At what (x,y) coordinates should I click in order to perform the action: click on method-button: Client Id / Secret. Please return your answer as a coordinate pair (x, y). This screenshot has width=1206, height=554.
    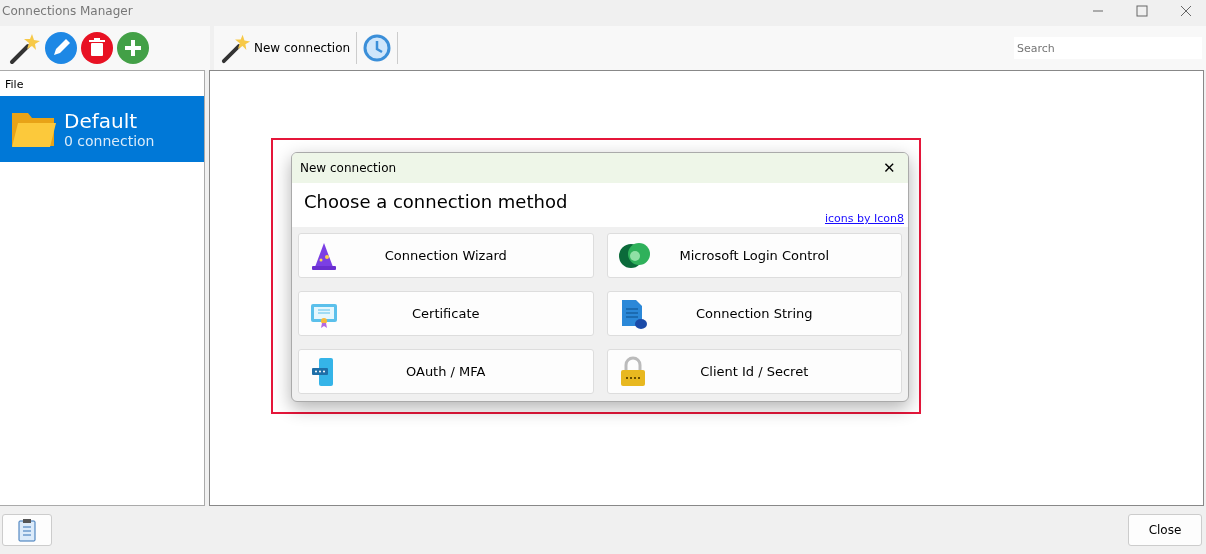
    Looking at the image, I should click on (754, 371).